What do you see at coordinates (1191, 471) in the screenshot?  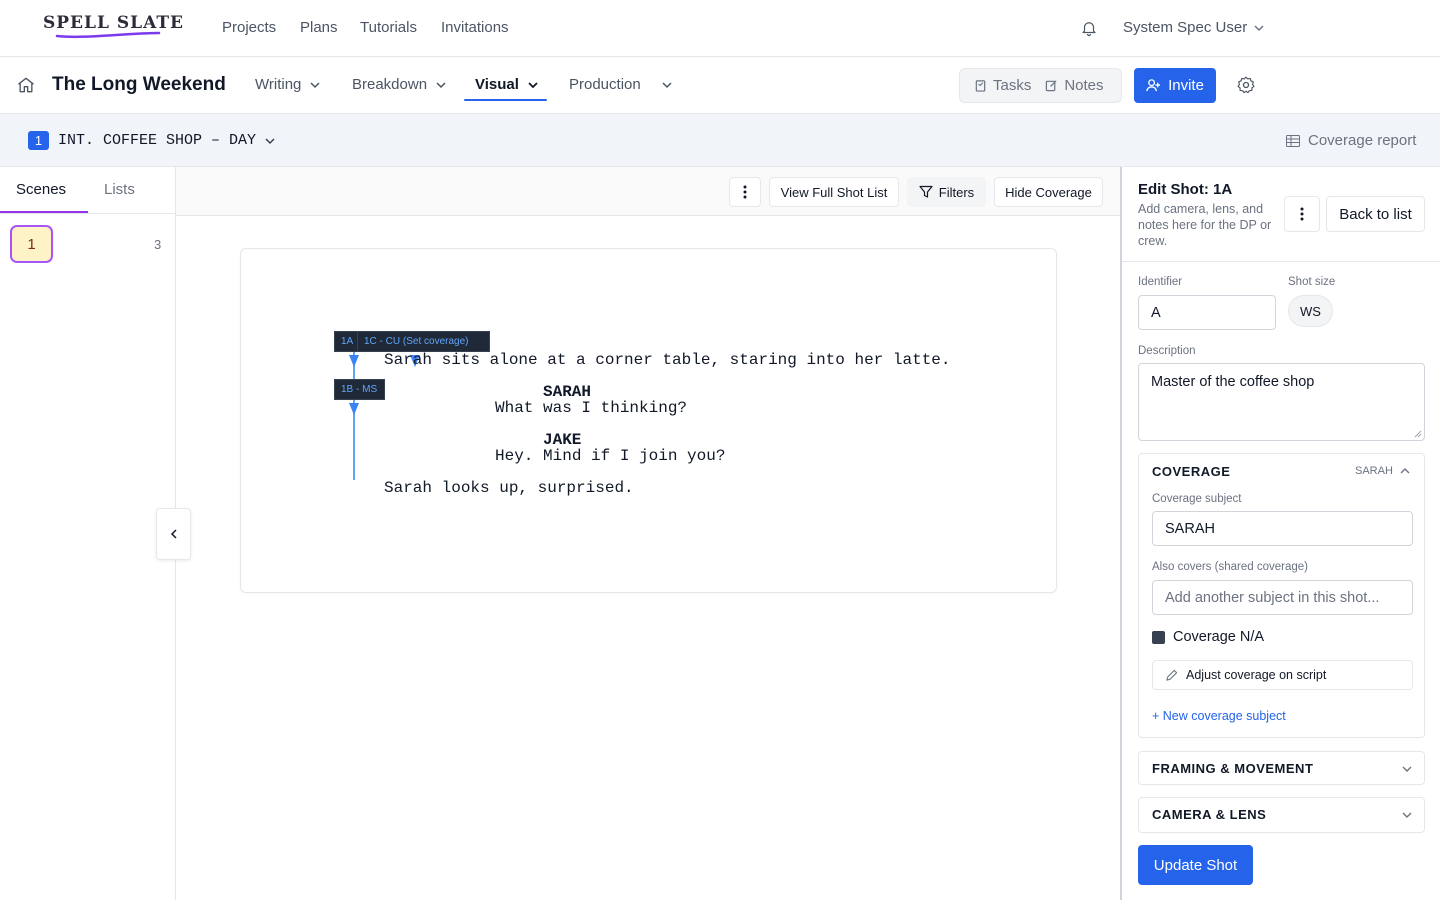 I see `coverage-title: COVERAGE` at bounding box center [1191, 471].